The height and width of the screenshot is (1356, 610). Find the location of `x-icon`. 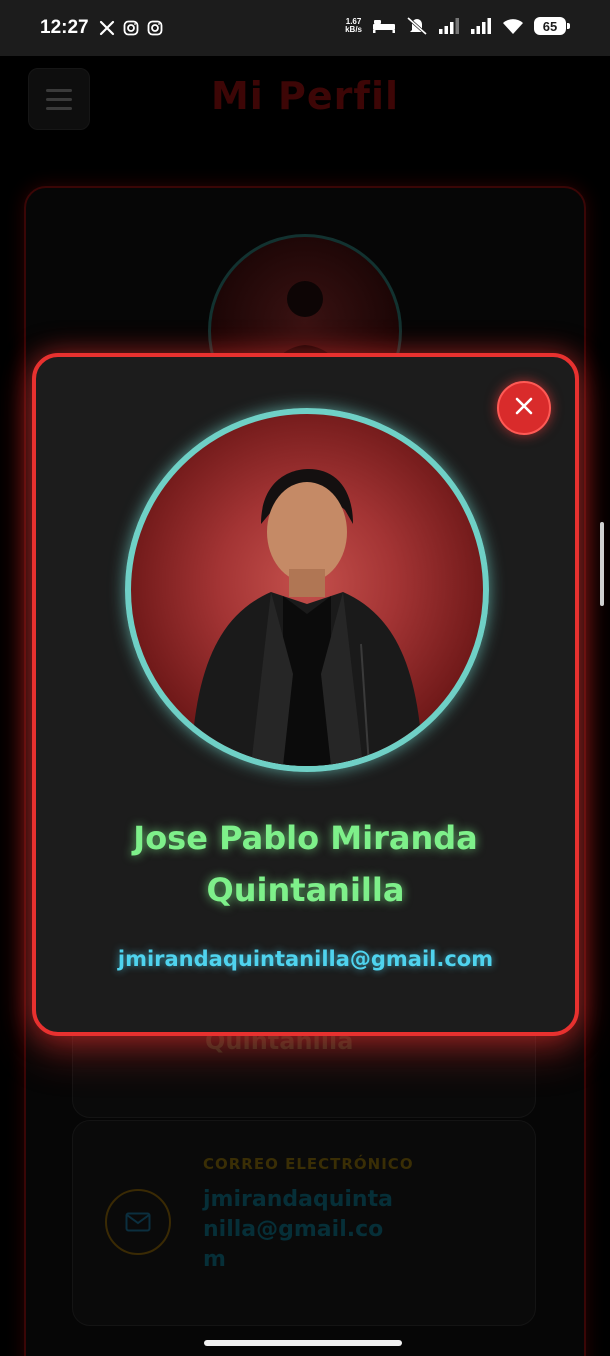

x-icon is located at coordinates (107, 28).